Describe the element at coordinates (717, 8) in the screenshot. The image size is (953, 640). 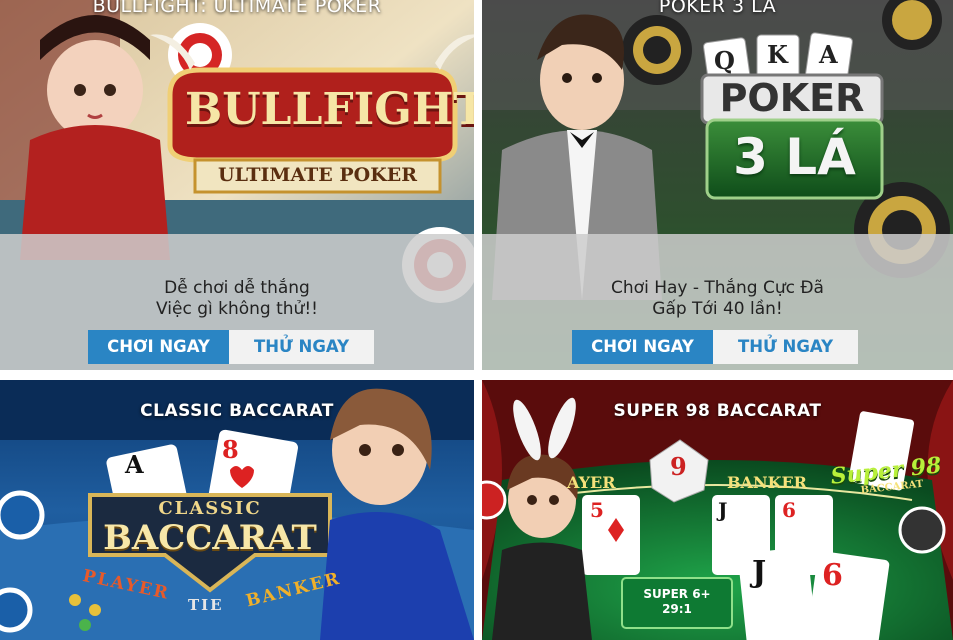
I see `game-title: POKER 3 LÁ` at that location.